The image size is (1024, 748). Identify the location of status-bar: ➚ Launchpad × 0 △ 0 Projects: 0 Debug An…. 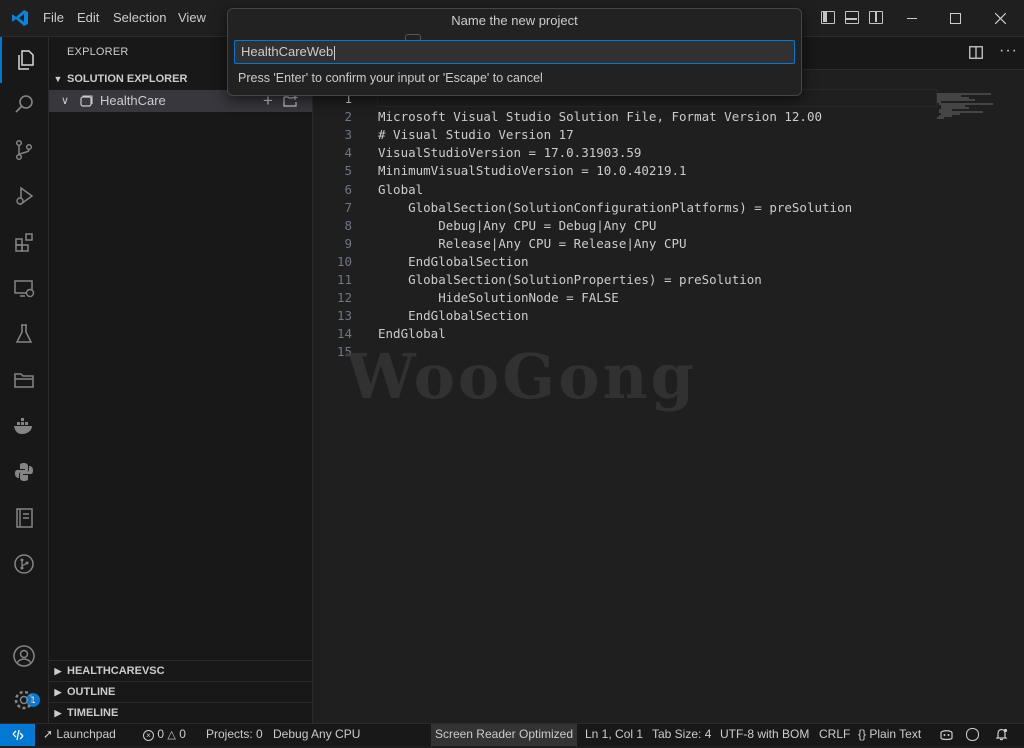
(512, 734).